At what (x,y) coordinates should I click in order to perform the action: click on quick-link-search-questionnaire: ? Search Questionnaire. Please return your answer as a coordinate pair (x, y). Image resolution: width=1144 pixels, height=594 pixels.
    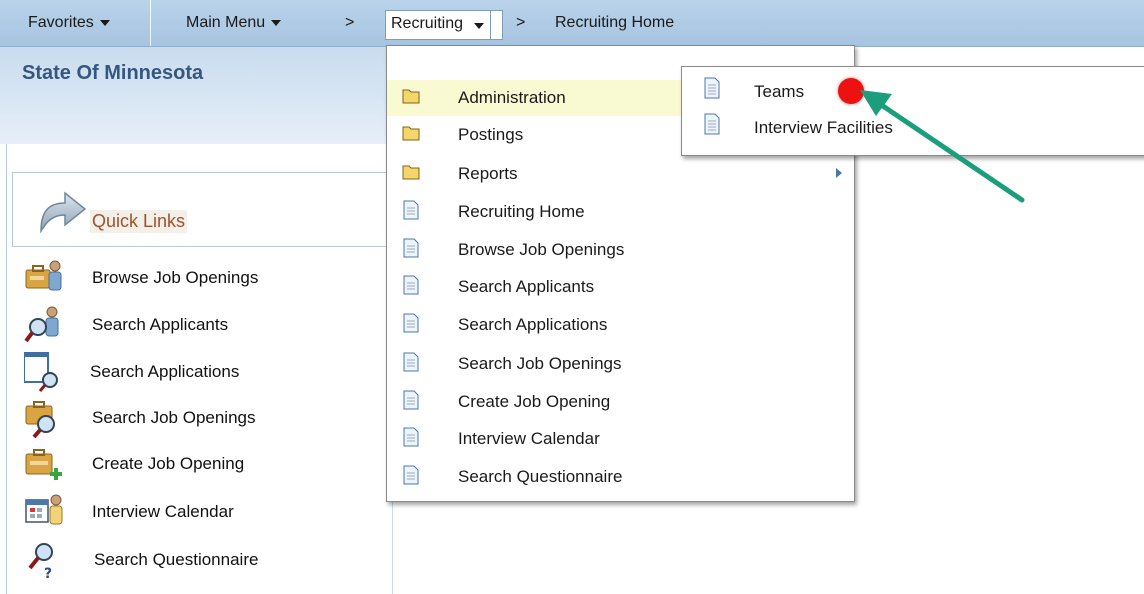
    Looking at the image, I should click on (196, 560).